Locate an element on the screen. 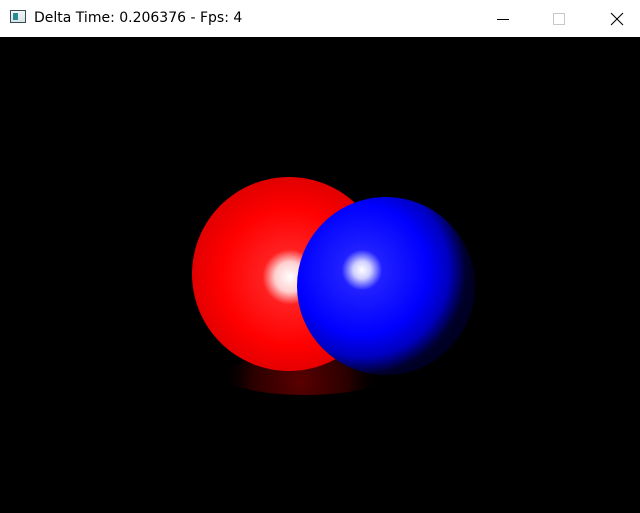 Image resolution: width=640 pixels, height=513 pixels. close-icon is located at coordinates (617, 18).